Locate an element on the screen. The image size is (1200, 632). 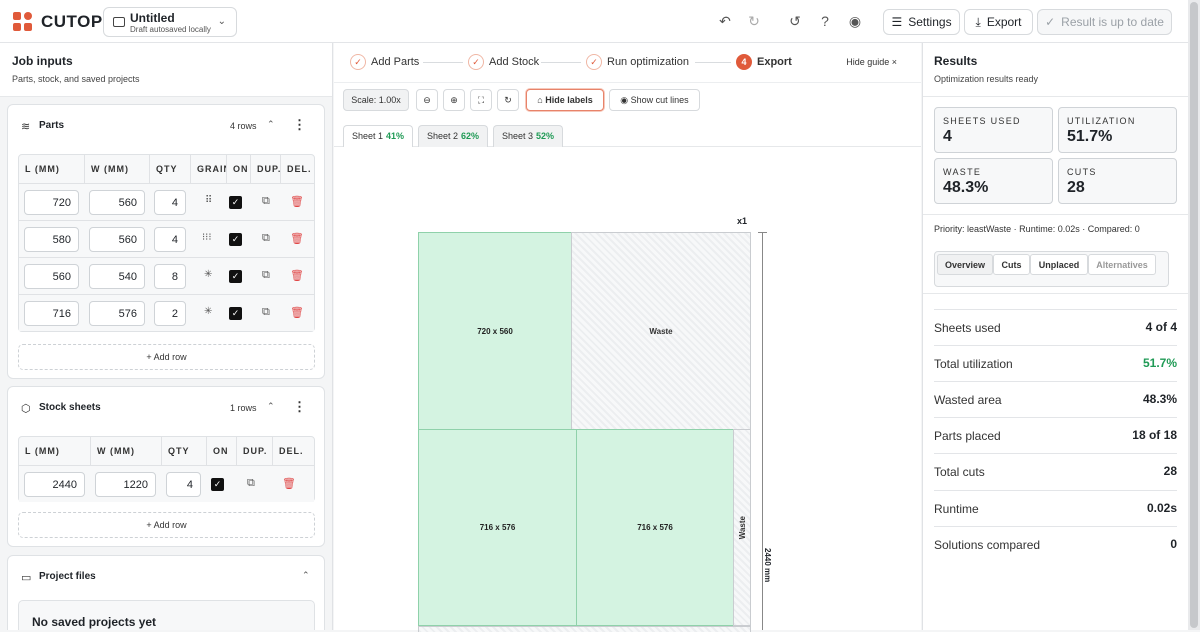
page-scrollbar is located at coordinates (1194, 315).